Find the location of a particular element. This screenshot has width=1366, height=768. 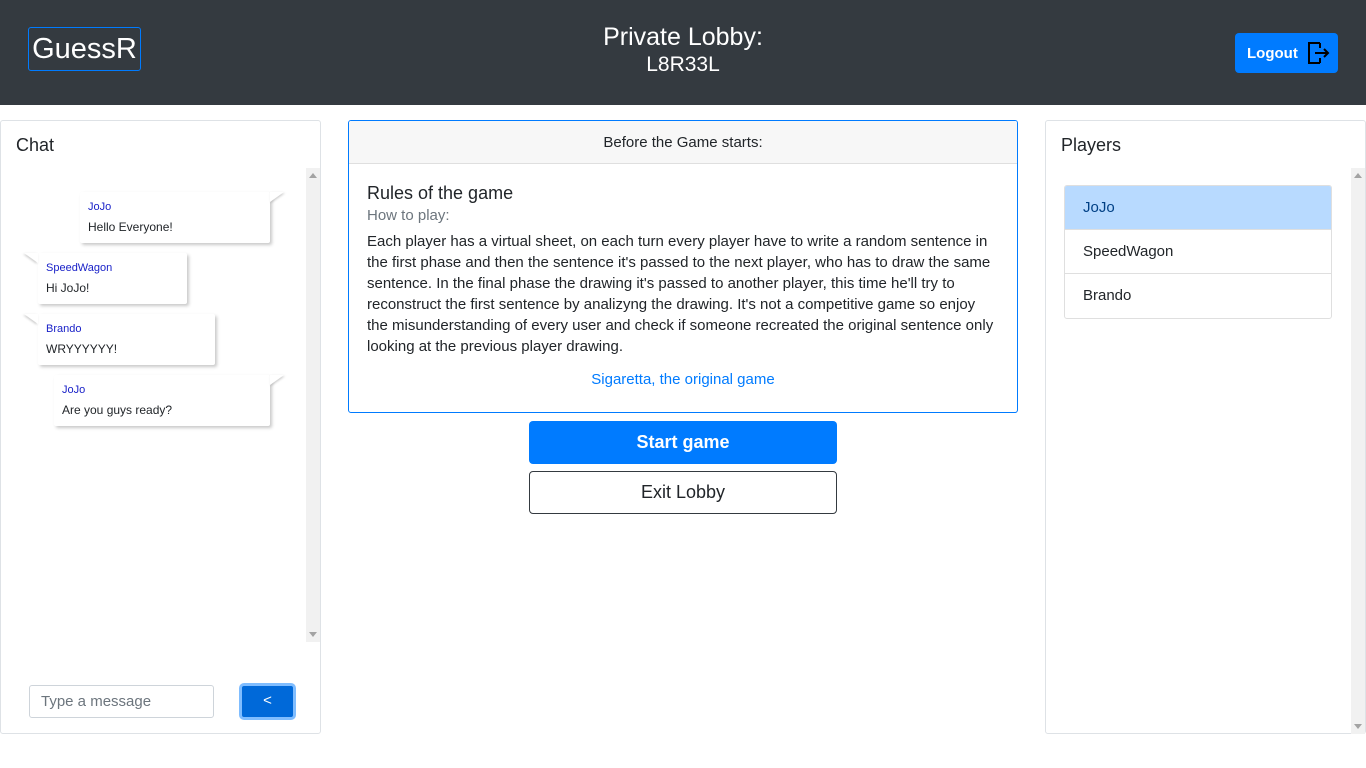

logout-icon is located at coordinates (1318, 53).